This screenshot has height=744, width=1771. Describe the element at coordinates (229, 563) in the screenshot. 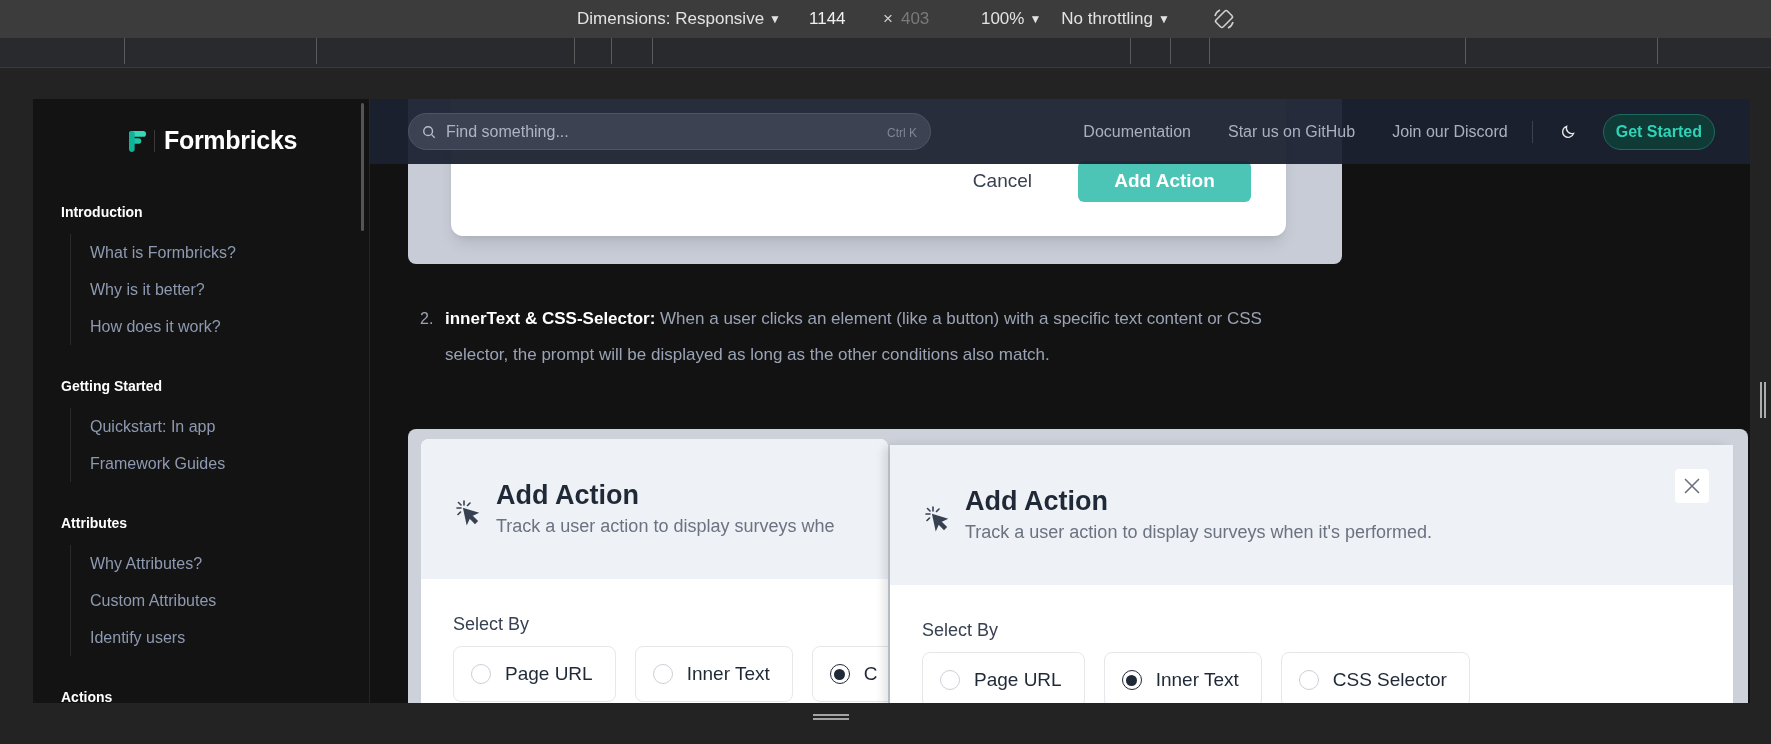

I see `sidebar-link: Why Attributes?` at that location.